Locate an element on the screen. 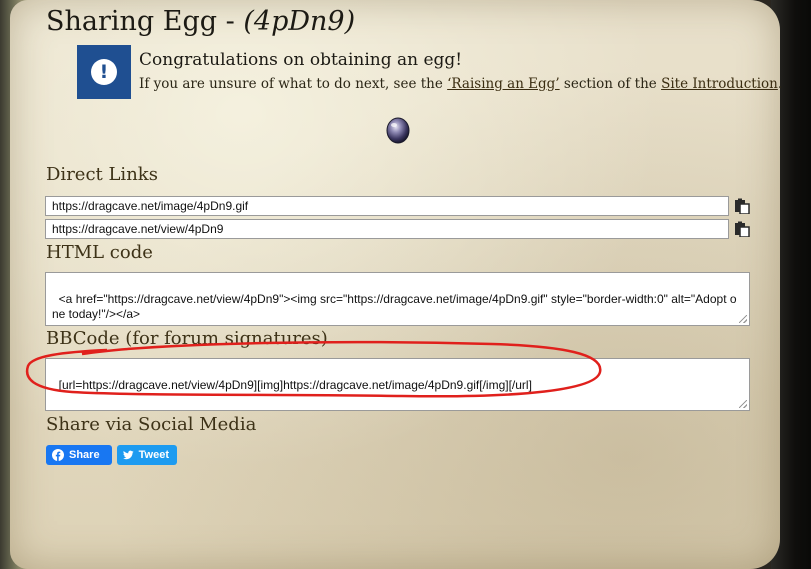 The image size is (811, 569). facebook-icon is located at coordinates (58, 455).